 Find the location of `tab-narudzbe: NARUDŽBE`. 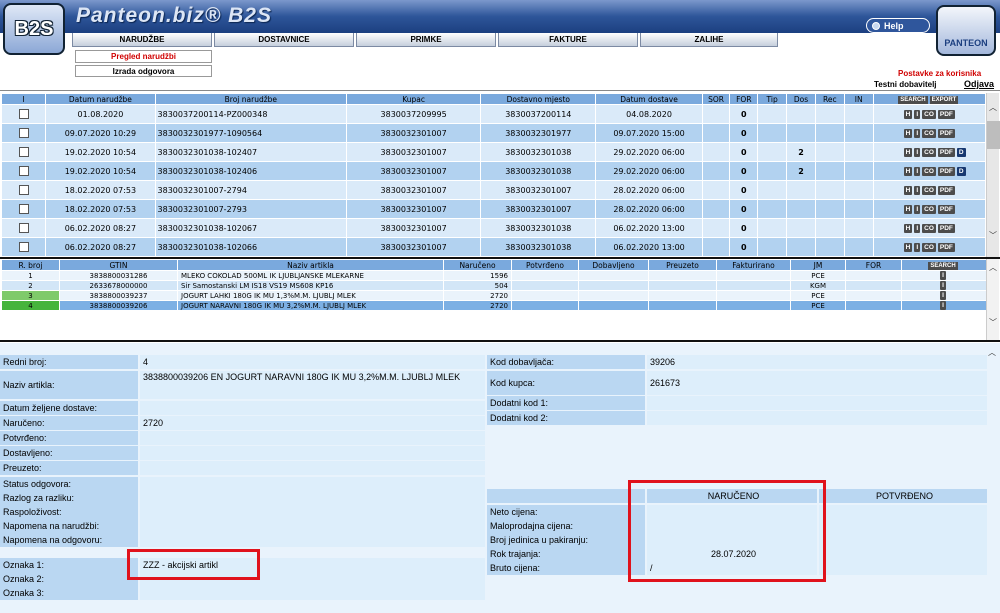

tab-narudzbe: NARUDŽBE is located at coordinates (142, 40).